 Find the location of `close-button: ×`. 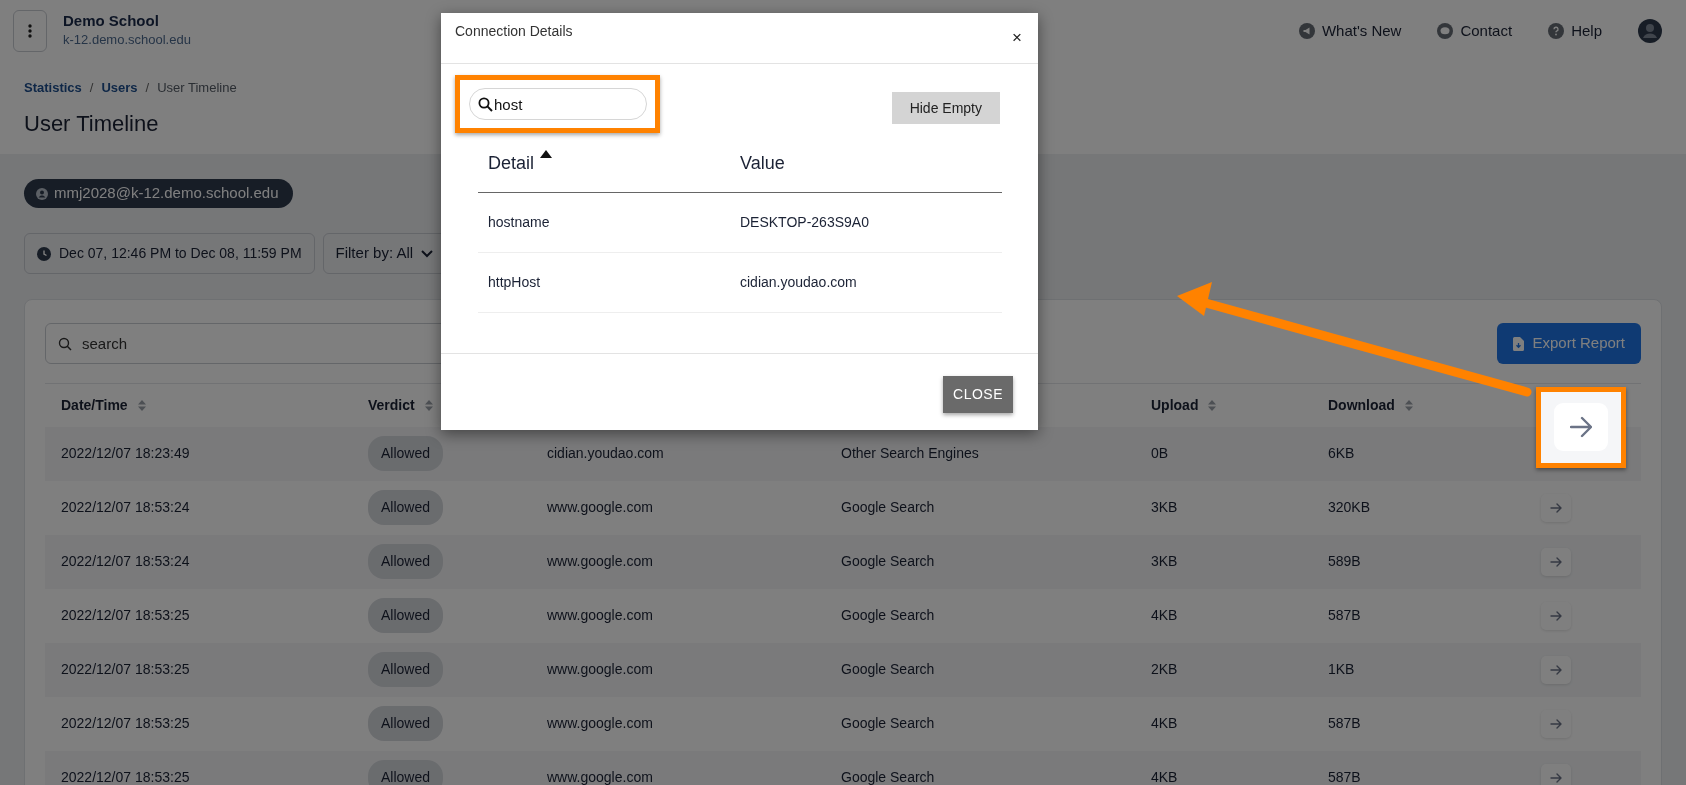

close-button: × is located at coordinates (1017, 37).